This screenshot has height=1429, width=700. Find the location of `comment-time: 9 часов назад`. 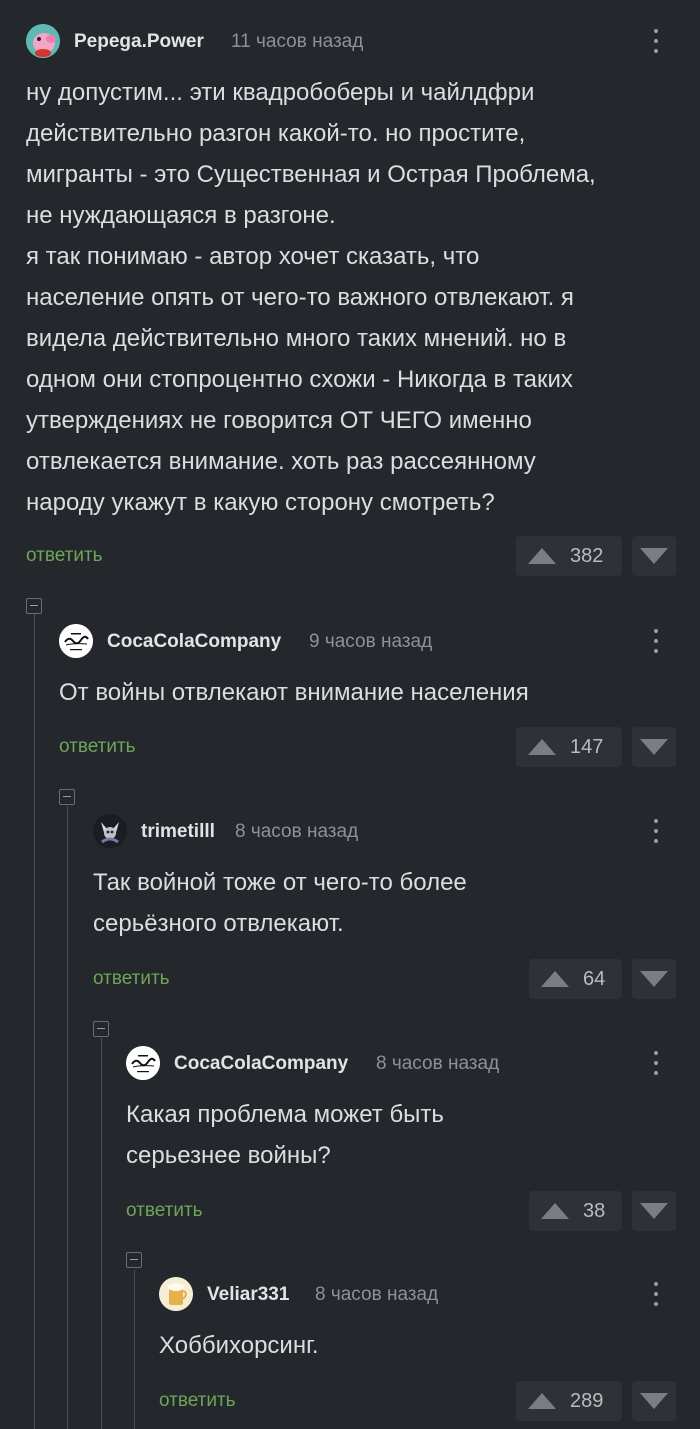

comment-time: 9 часов назад is located at coordinates (371, 641).